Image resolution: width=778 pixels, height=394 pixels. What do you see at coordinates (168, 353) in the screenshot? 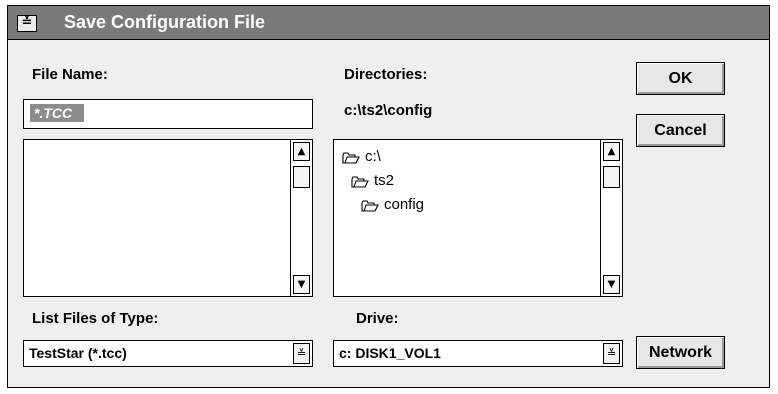
I see `file-type-select: TestStar (*.tcc) ≚` at bounding box center [168, 353].